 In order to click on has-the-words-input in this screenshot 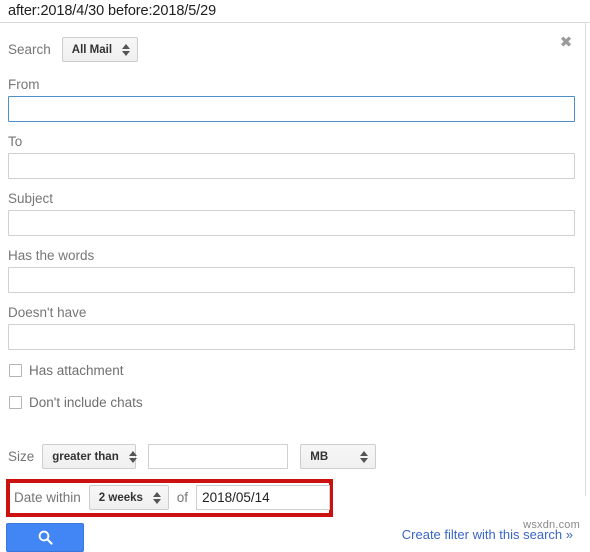, I will do `click(291, 280)`.